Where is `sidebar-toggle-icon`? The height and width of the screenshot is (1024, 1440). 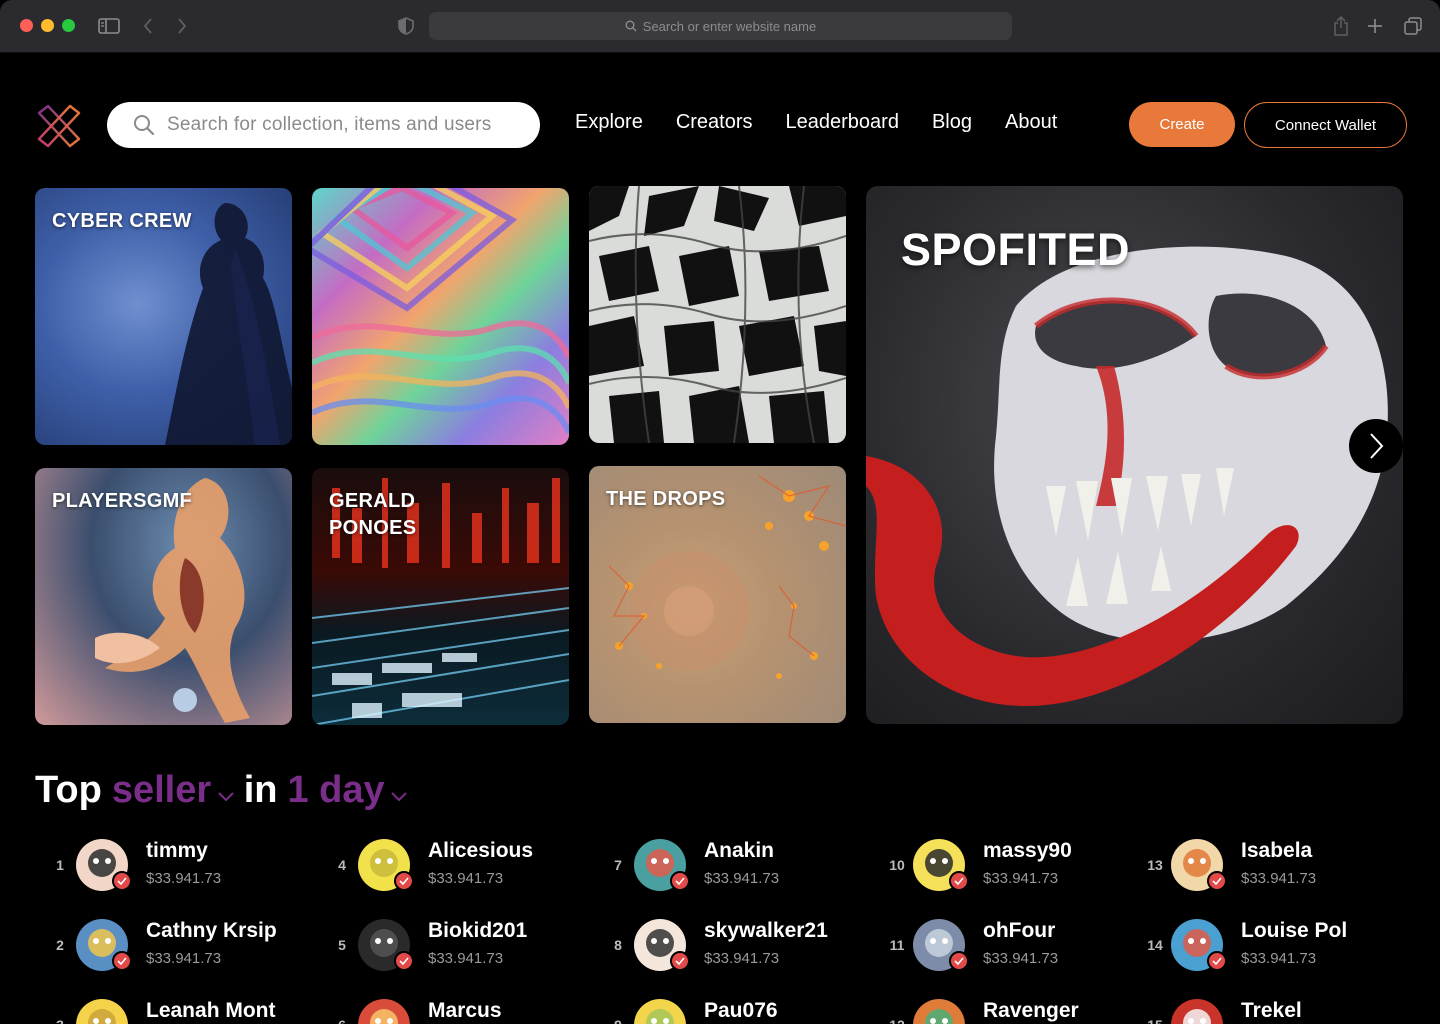
sidebar-toggle-icon is located at coordinates (109, 26).